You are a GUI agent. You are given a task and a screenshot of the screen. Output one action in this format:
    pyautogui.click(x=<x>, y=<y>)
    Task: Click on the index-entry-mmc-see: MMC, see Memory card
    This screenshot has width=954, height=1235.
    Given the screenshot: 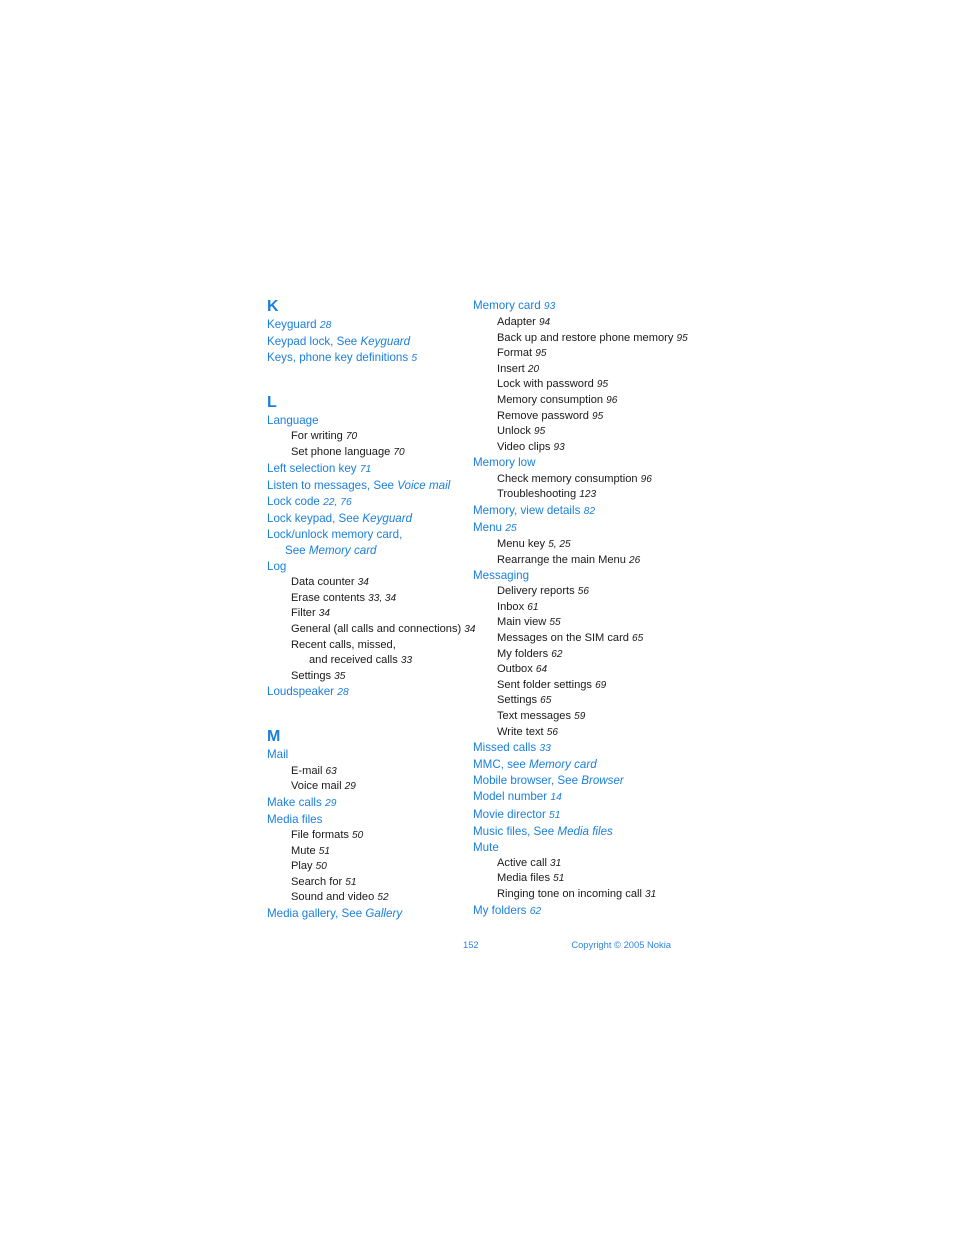 What is the action you would take?
    pyautogui.click(x=580, y=765)
    